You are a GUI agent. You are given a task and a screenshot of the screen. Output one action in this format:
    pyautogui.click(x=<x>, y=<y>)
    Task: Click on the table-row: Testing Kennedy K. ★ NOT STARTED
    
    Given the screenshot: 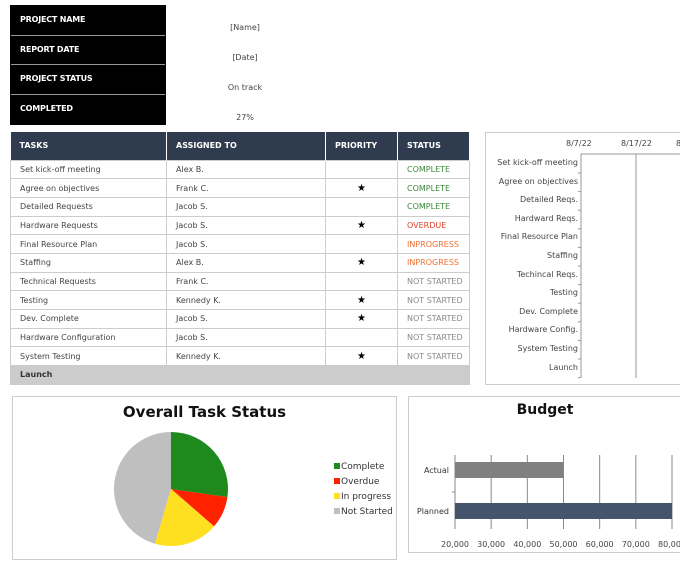 What is the action you would take?
    pyautogui.click(x=240, y=300)
    